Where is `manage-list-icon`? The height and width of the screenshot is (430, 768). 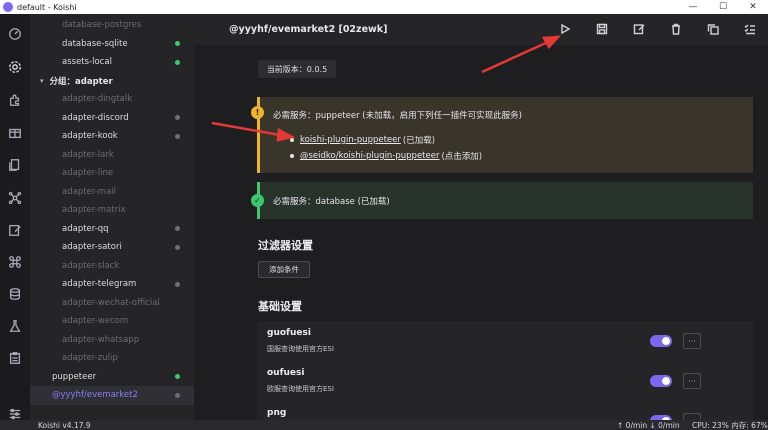 manage-list-icon is located at coordinates (750, 29).